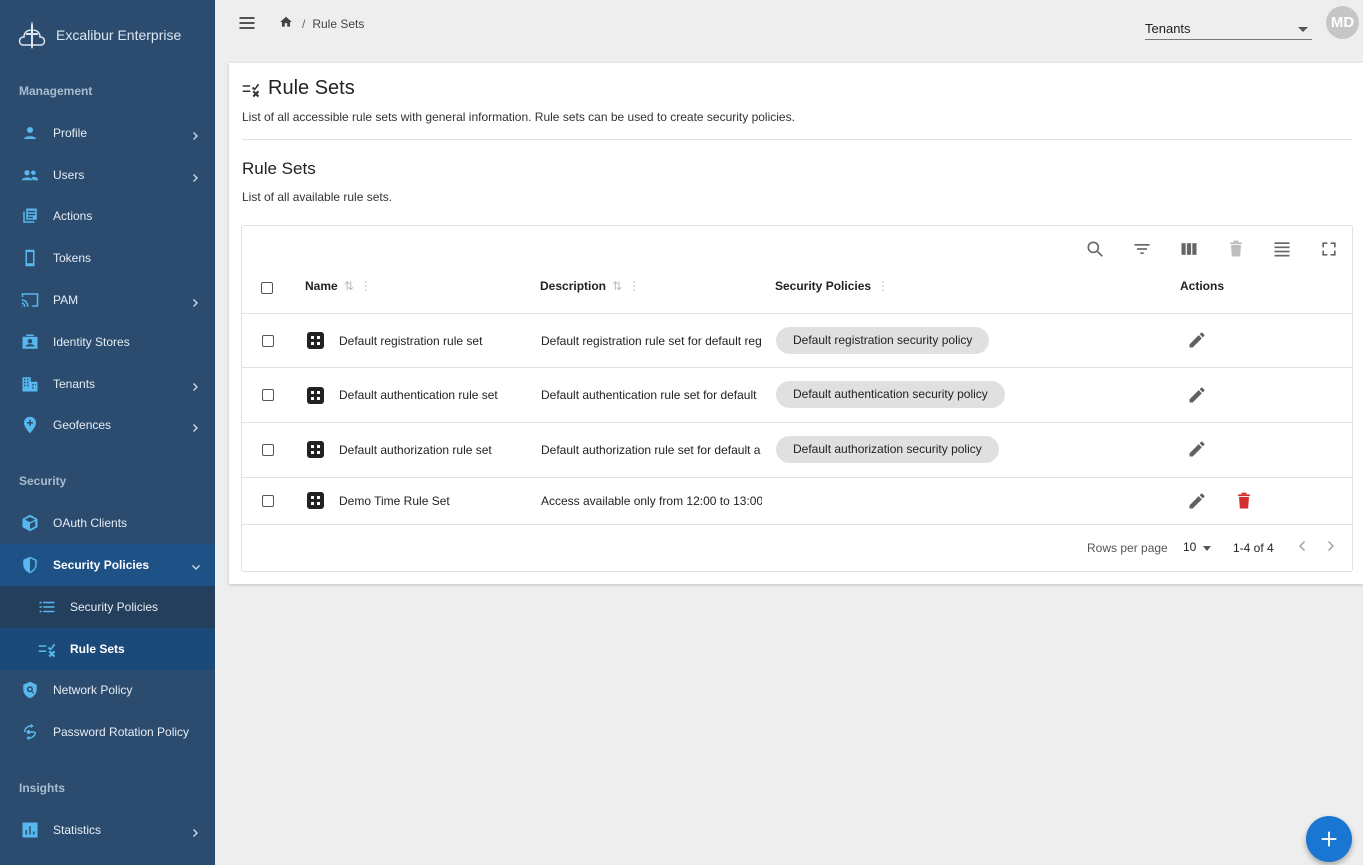  I want to click on rule-set-name: Demo Time Rule Set, so click(394, 501).